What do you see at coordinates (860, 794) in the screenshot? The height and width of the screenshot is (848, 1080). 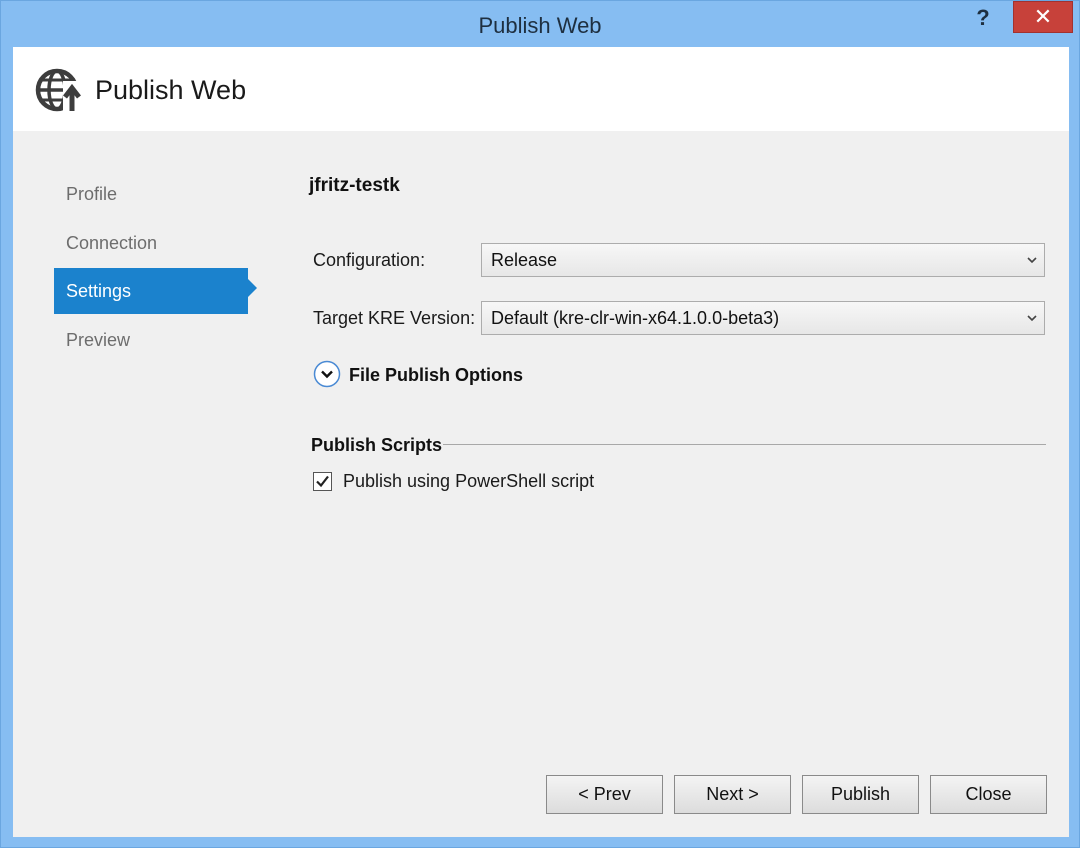 I see `publish-button: Publish` at bounding box center [860, 794].